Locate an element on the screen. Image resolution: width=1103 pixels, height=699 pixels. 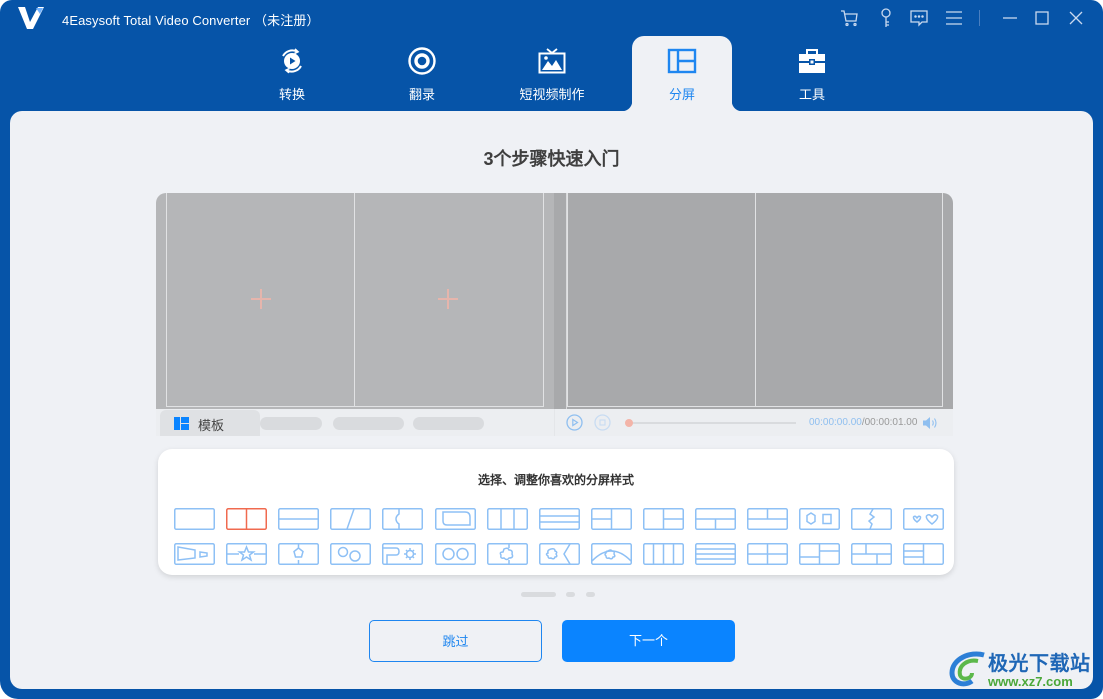
split-style-left-top-split-grid is located at coordinates (820, 554).